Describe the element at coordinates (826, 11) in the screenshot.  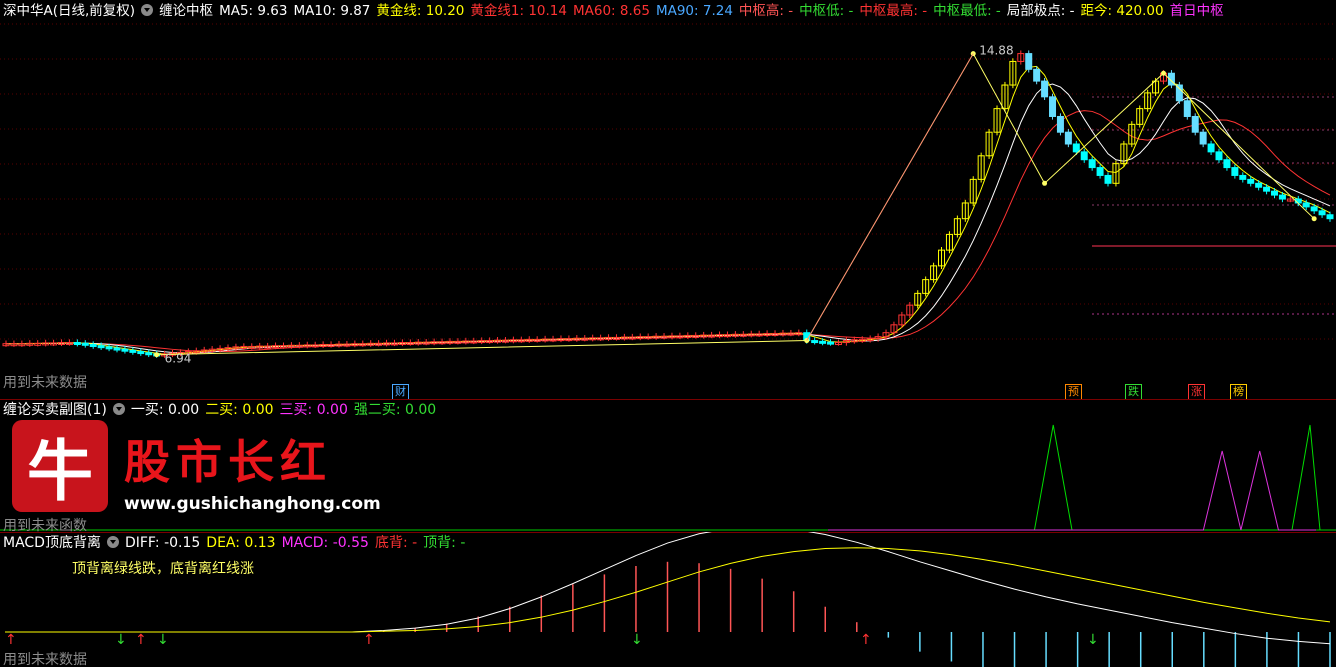
I see `main_header-item: 中枢低: -` at that location.